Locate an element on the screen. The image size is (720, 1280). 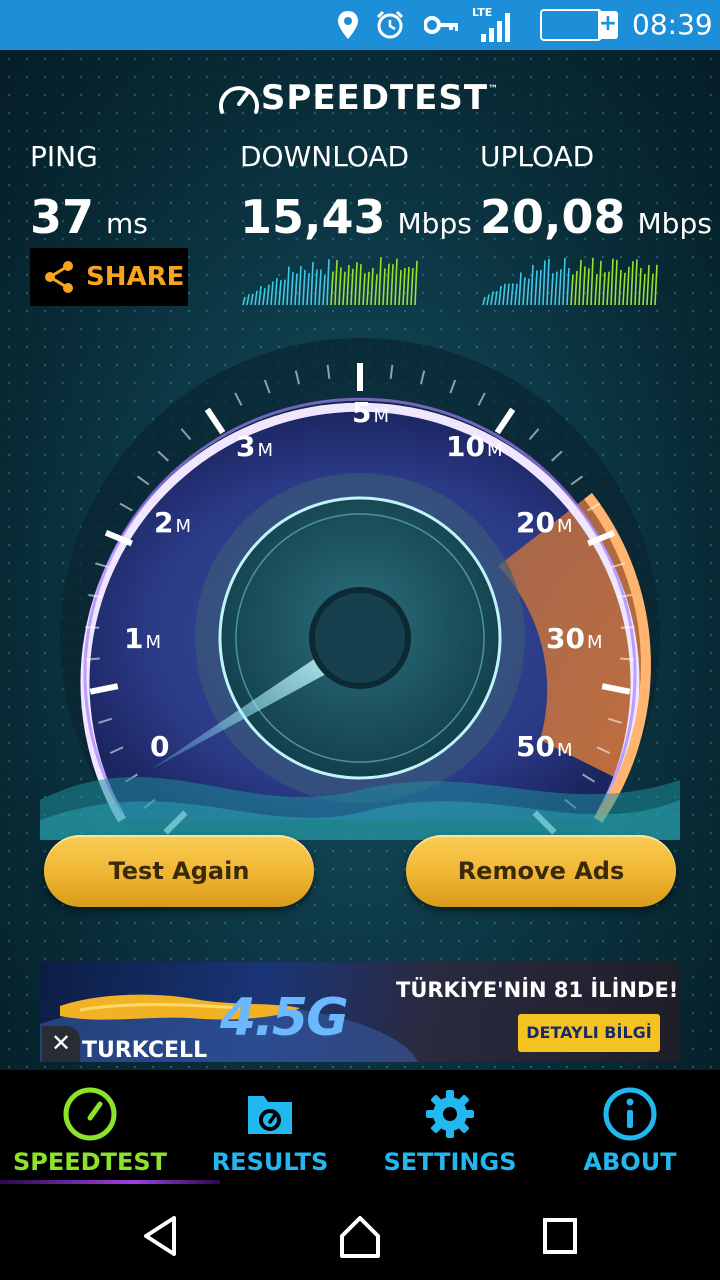
alarm-icon is located at coordinates (390, 24).